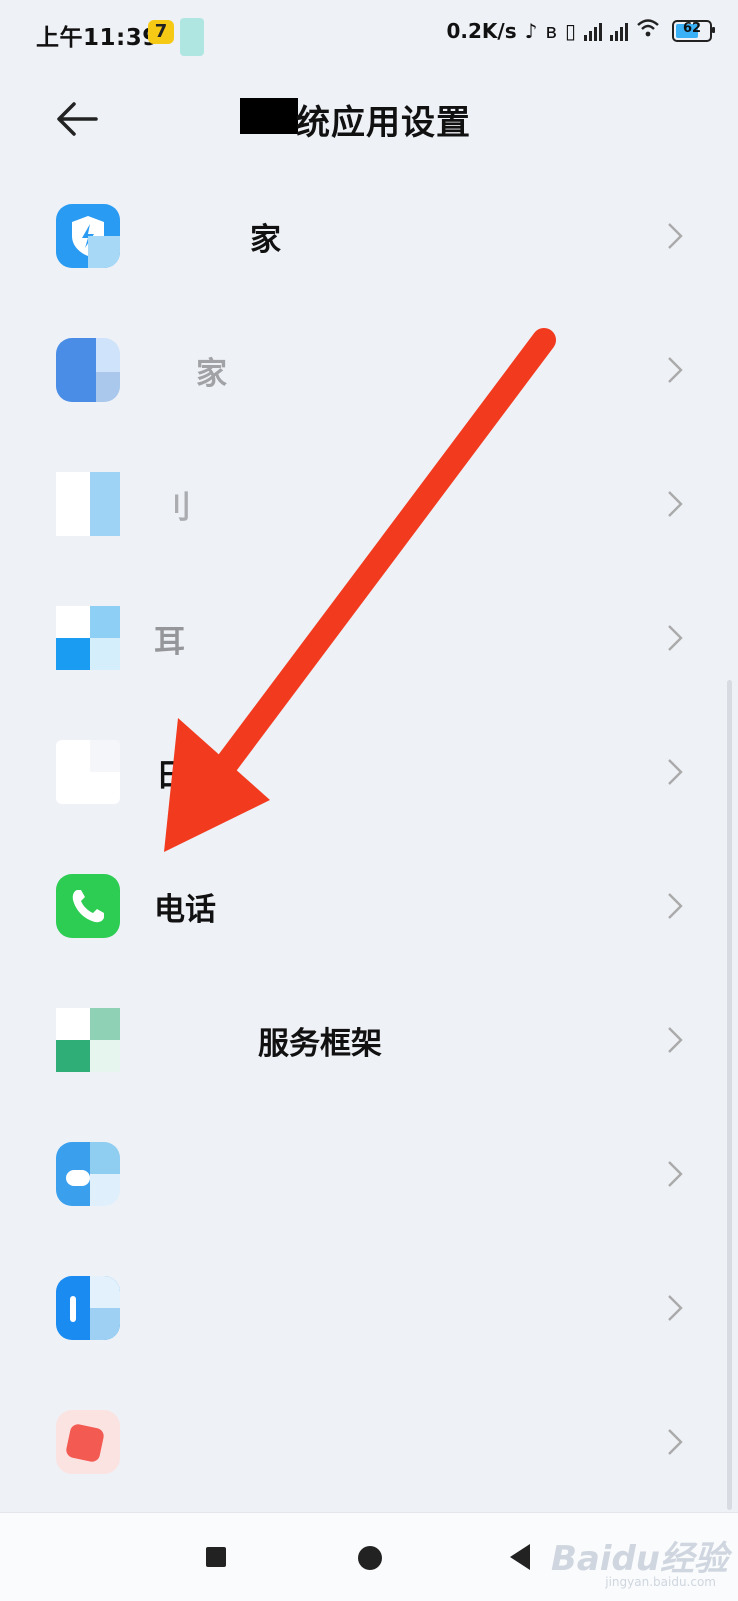  I want to click on system-nav-bar: Baidu经验 jingyan.baidu.com, so click(369, 1556).